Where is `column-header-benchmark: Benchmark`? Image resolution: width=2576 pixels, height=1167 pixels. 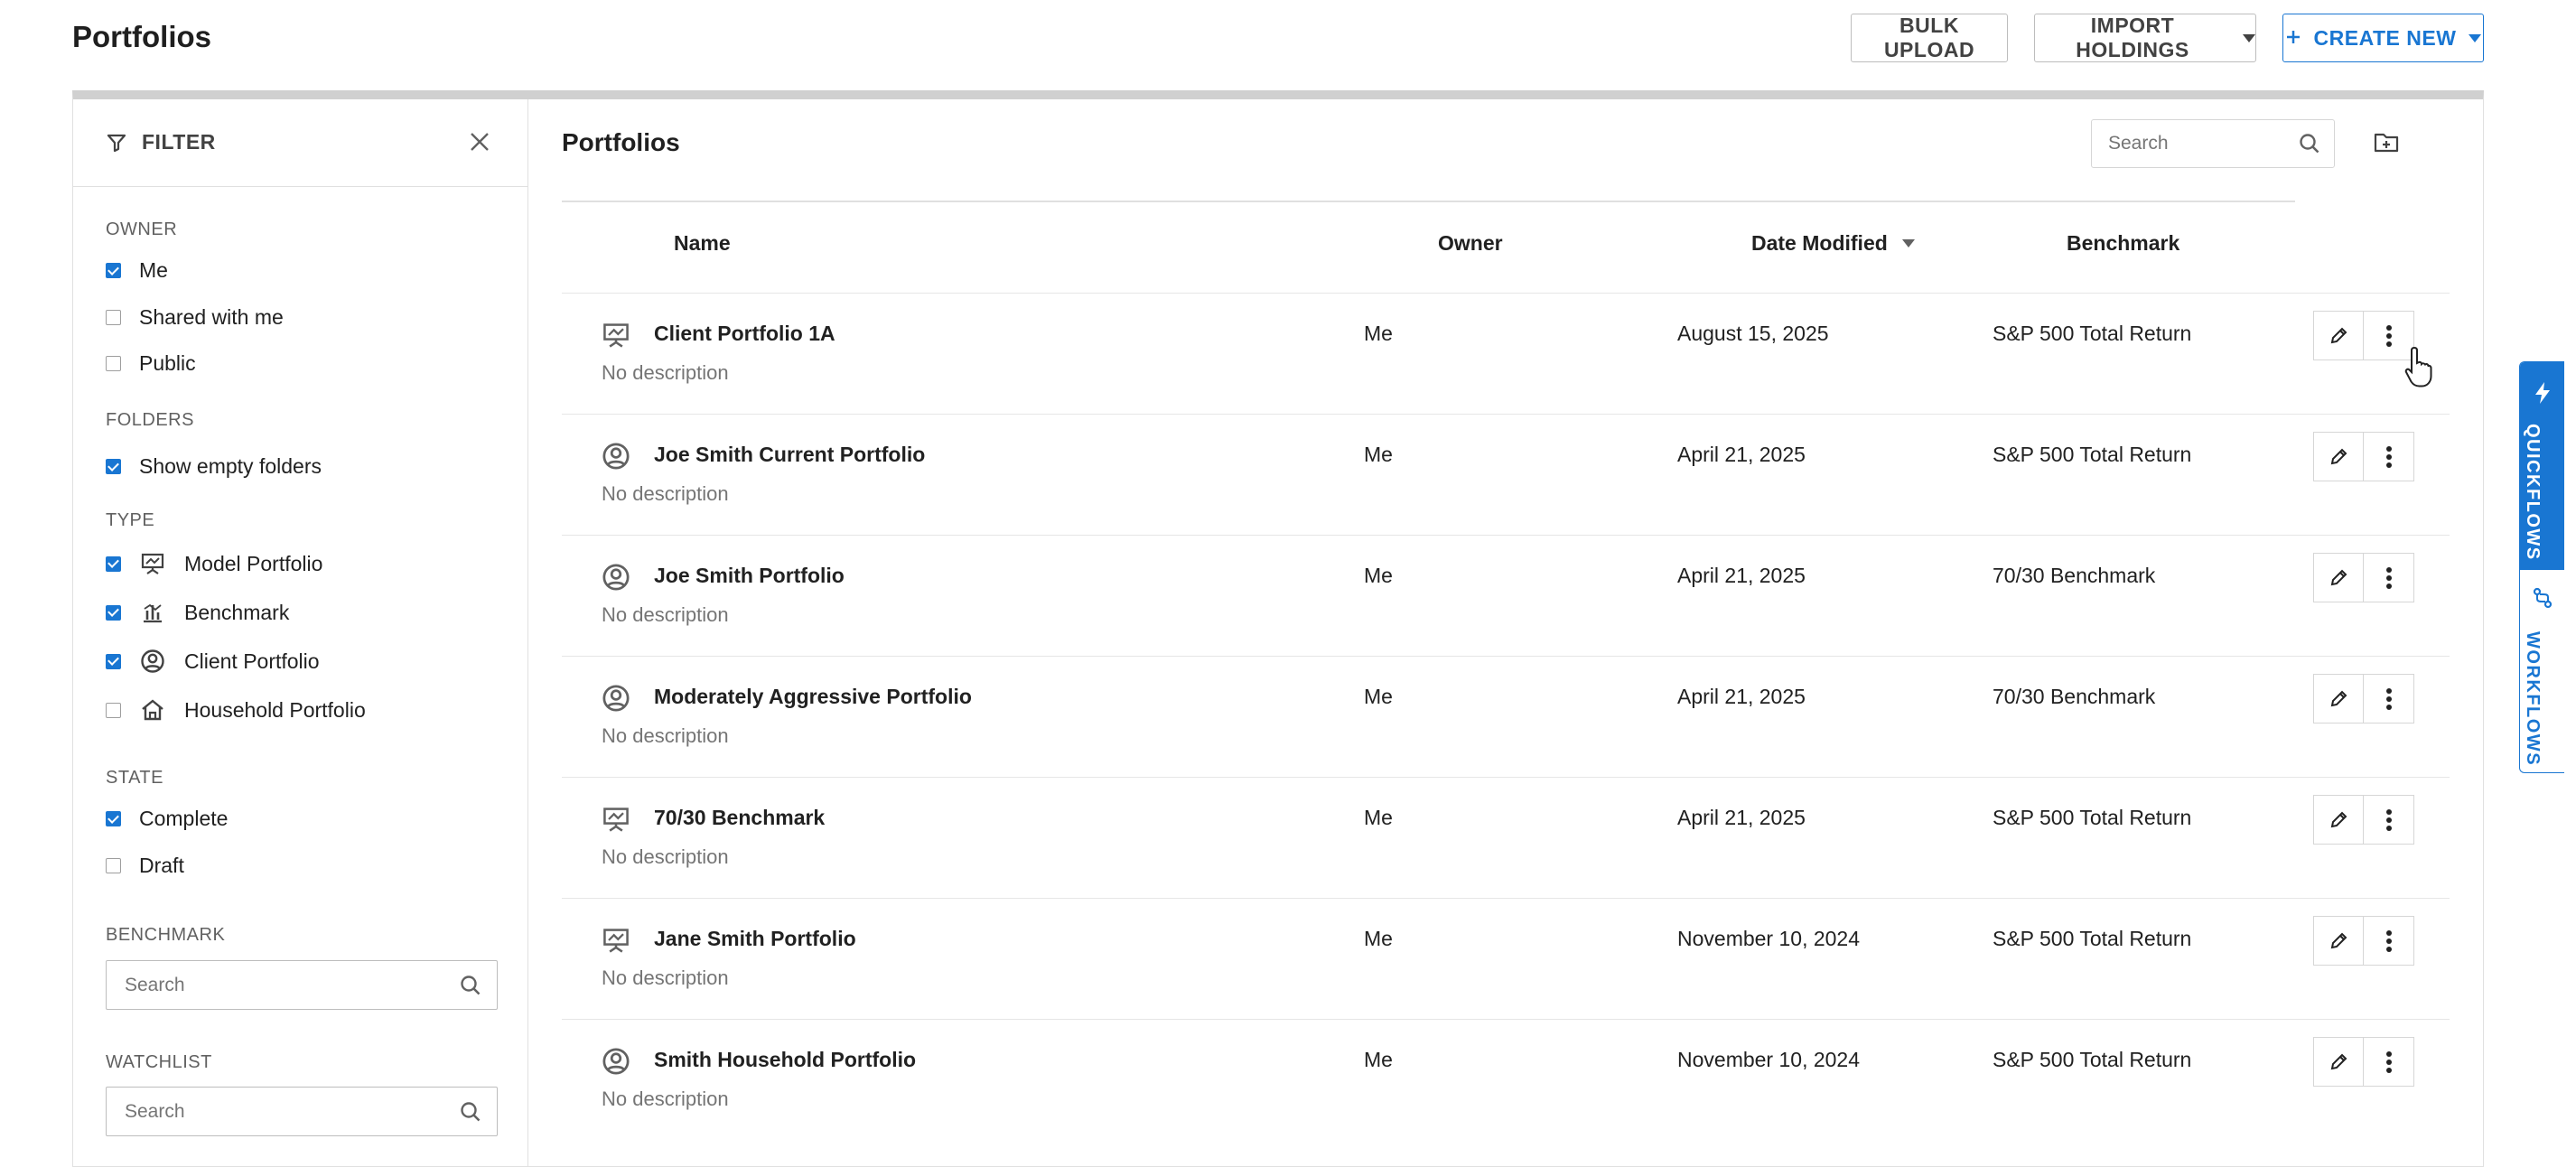
column-header-benchmark: Benchmark is located at coordinates (2123, 243).